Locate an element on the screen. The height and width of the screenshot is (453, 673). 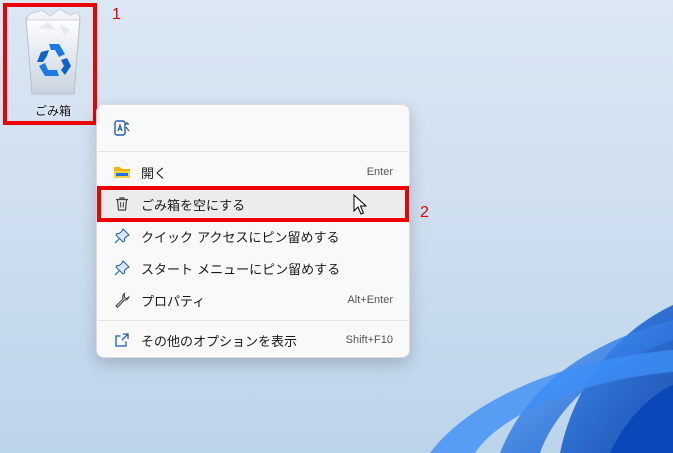
menu-item-open-label: 開く is located at coordinates (154, 174).